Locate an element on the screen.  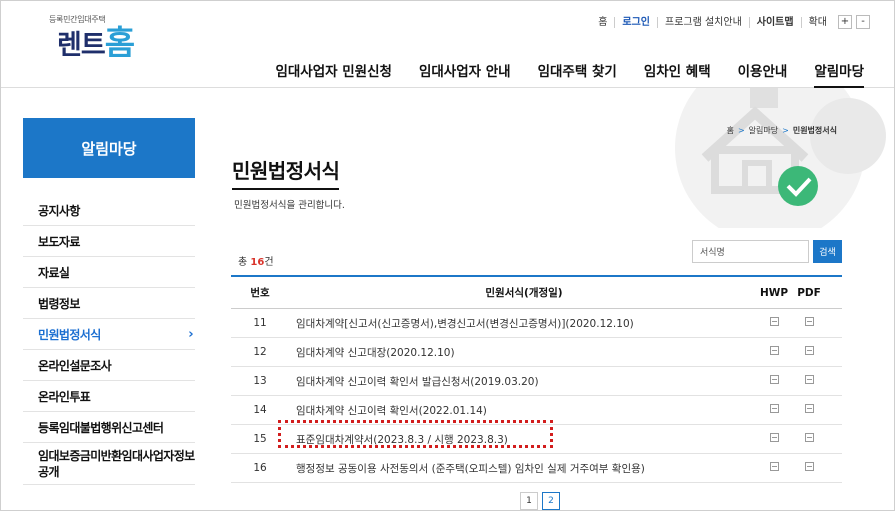
utility-home-link: 홈 is located at coordinates (602, 22).